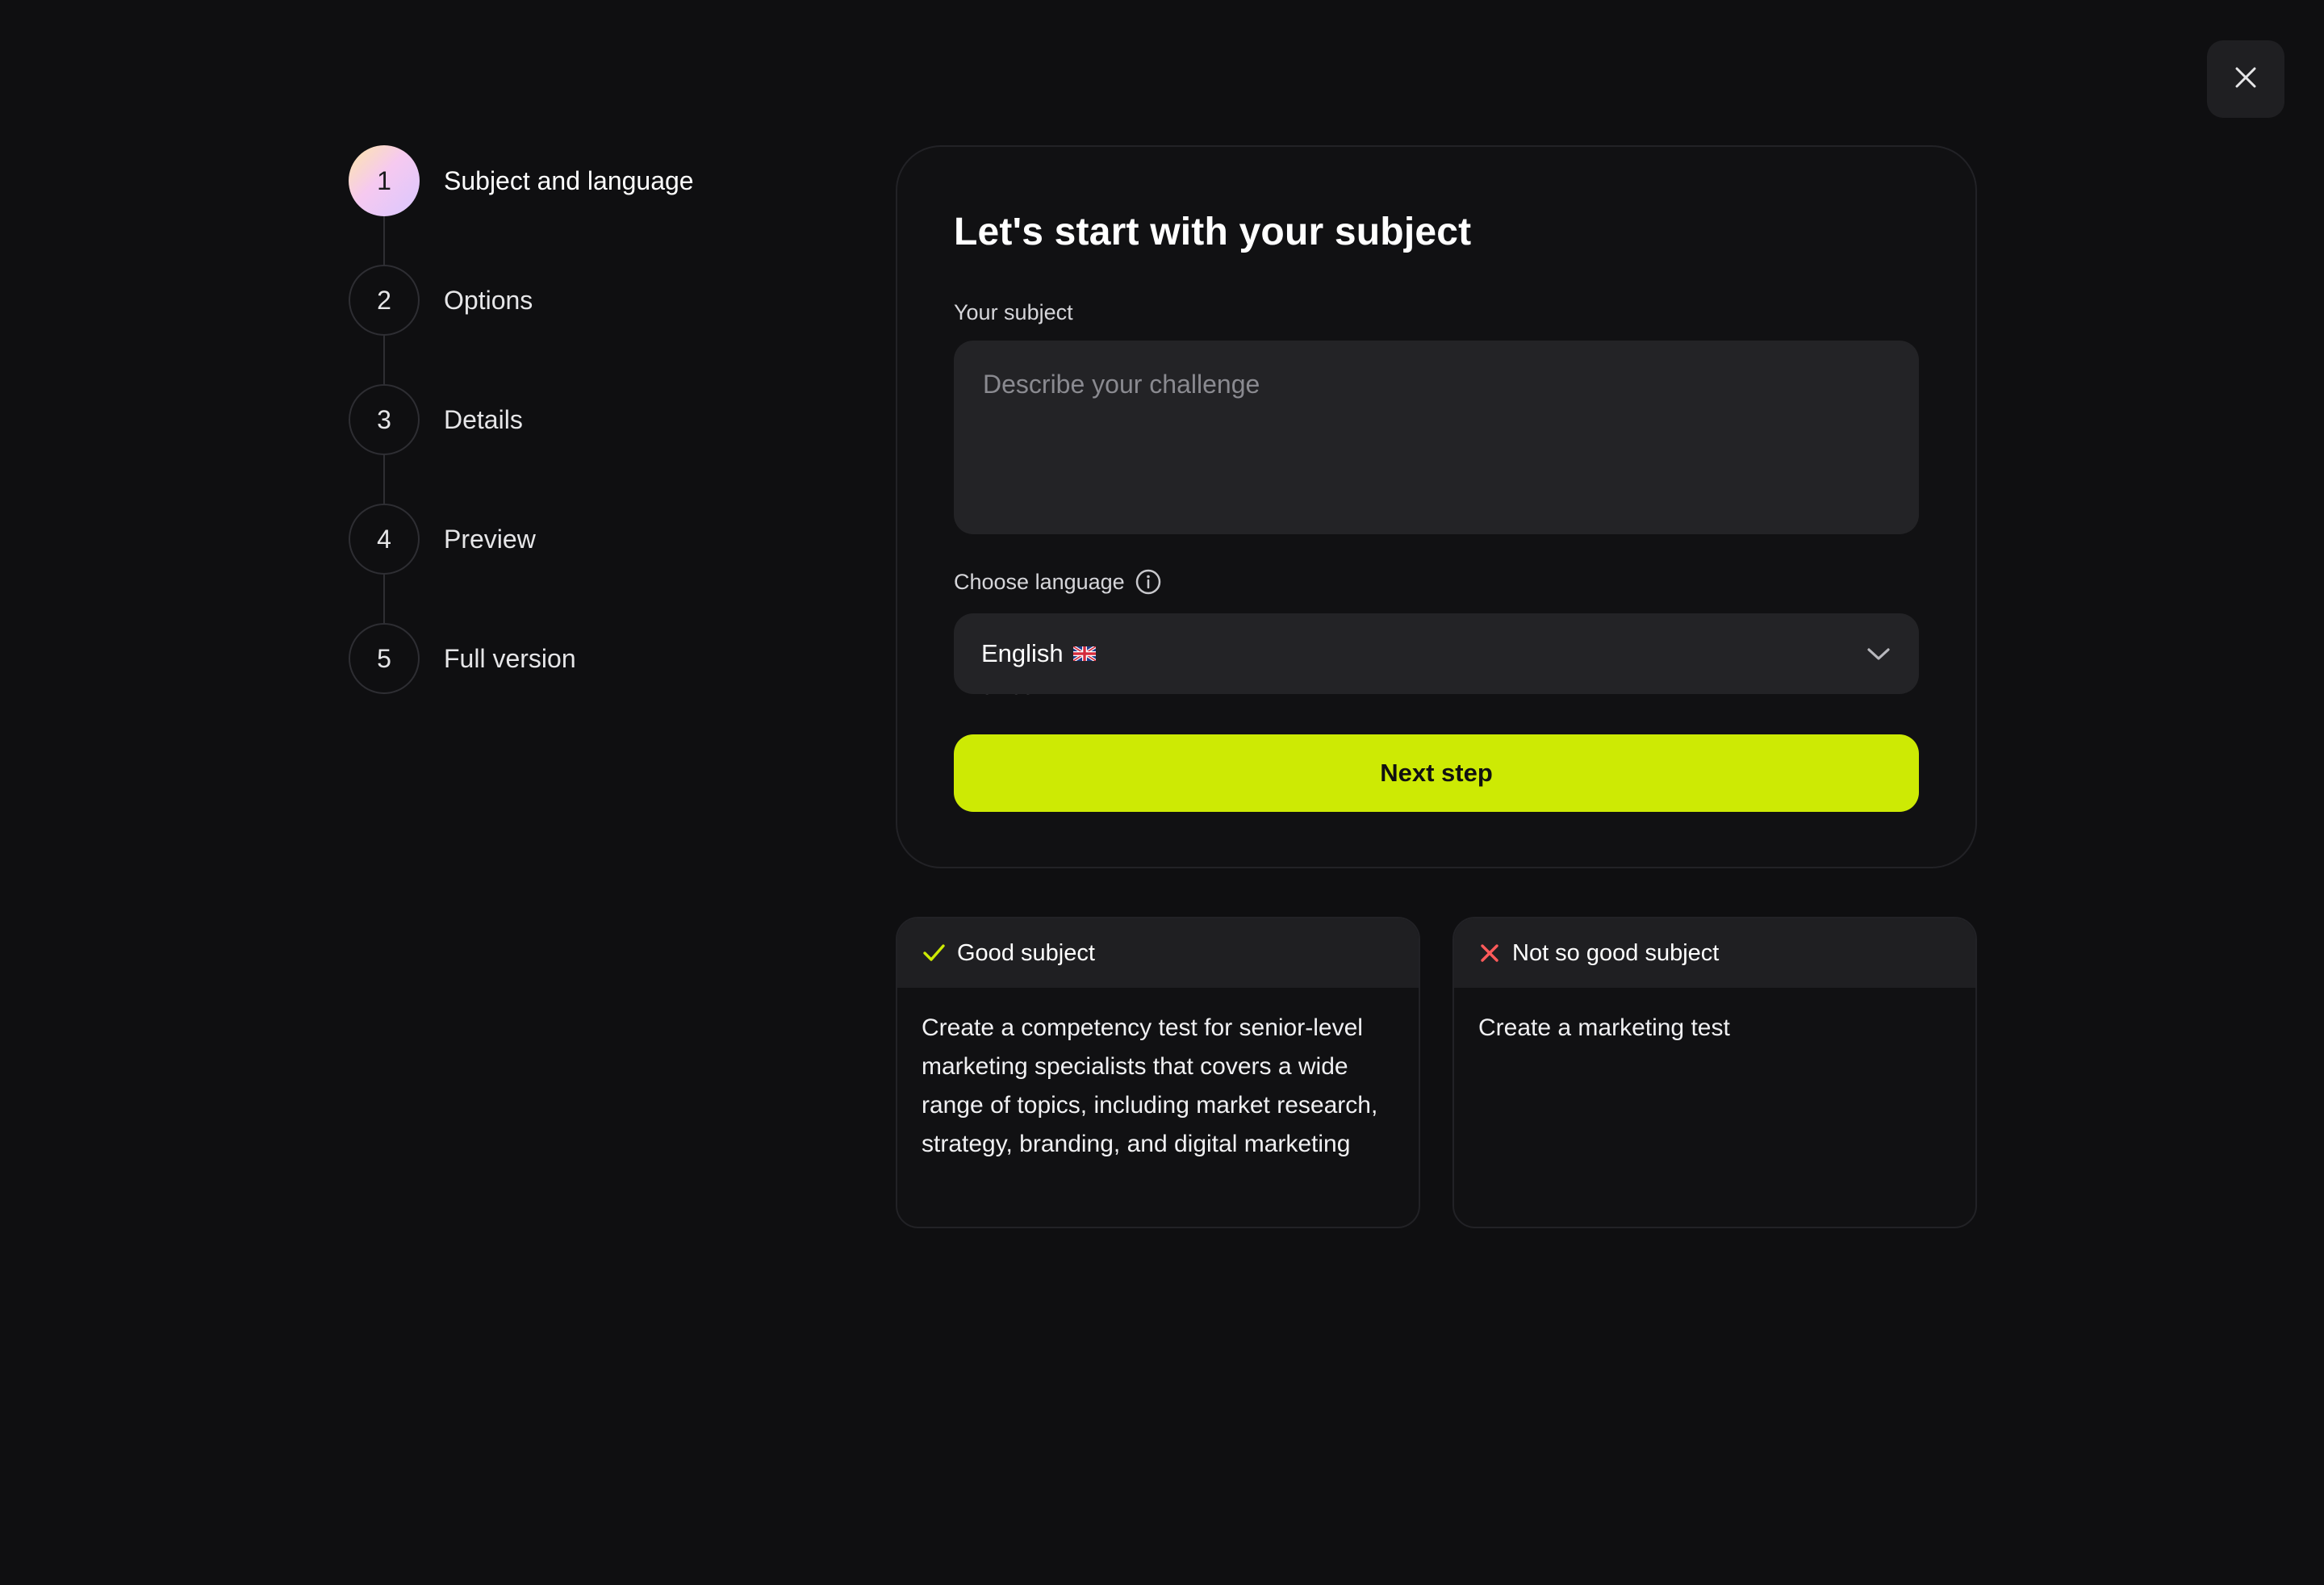 This screenshot has width=2324, height=1585. I want to click on good-subject-header: Good subject, so click(1158, 953).